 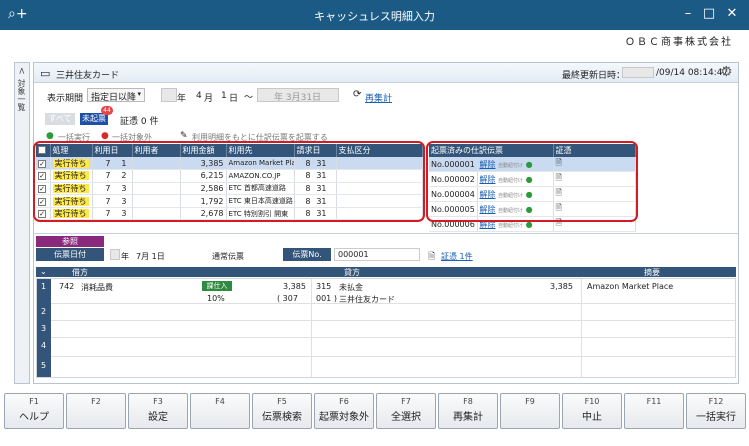 What do you see at coordinates (217, 286) in the screenshot?
I see `tax-category-tag: 課仕入` at bounding box center [217, 286].